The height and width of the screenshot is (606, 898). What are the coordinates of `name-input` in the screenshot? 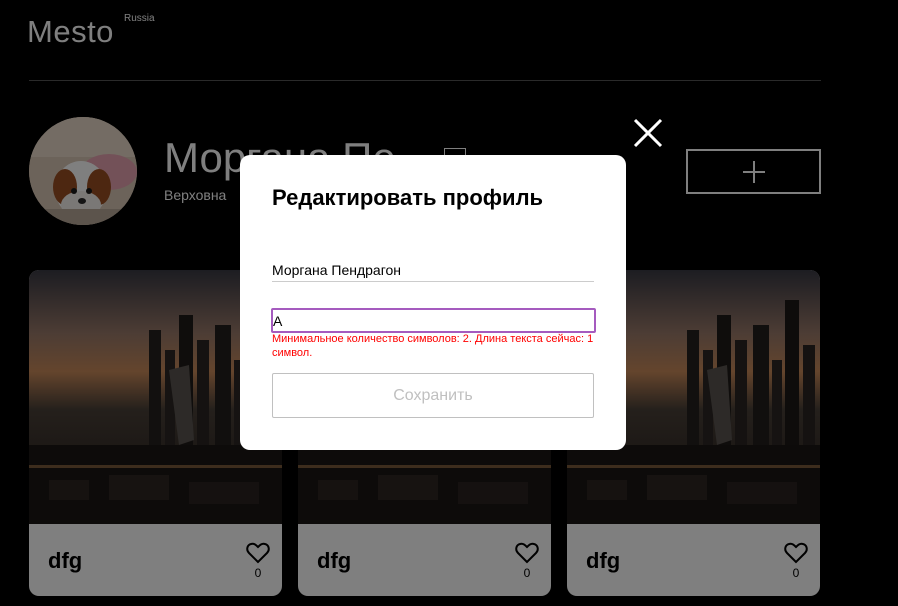 It's located at (433, 267).